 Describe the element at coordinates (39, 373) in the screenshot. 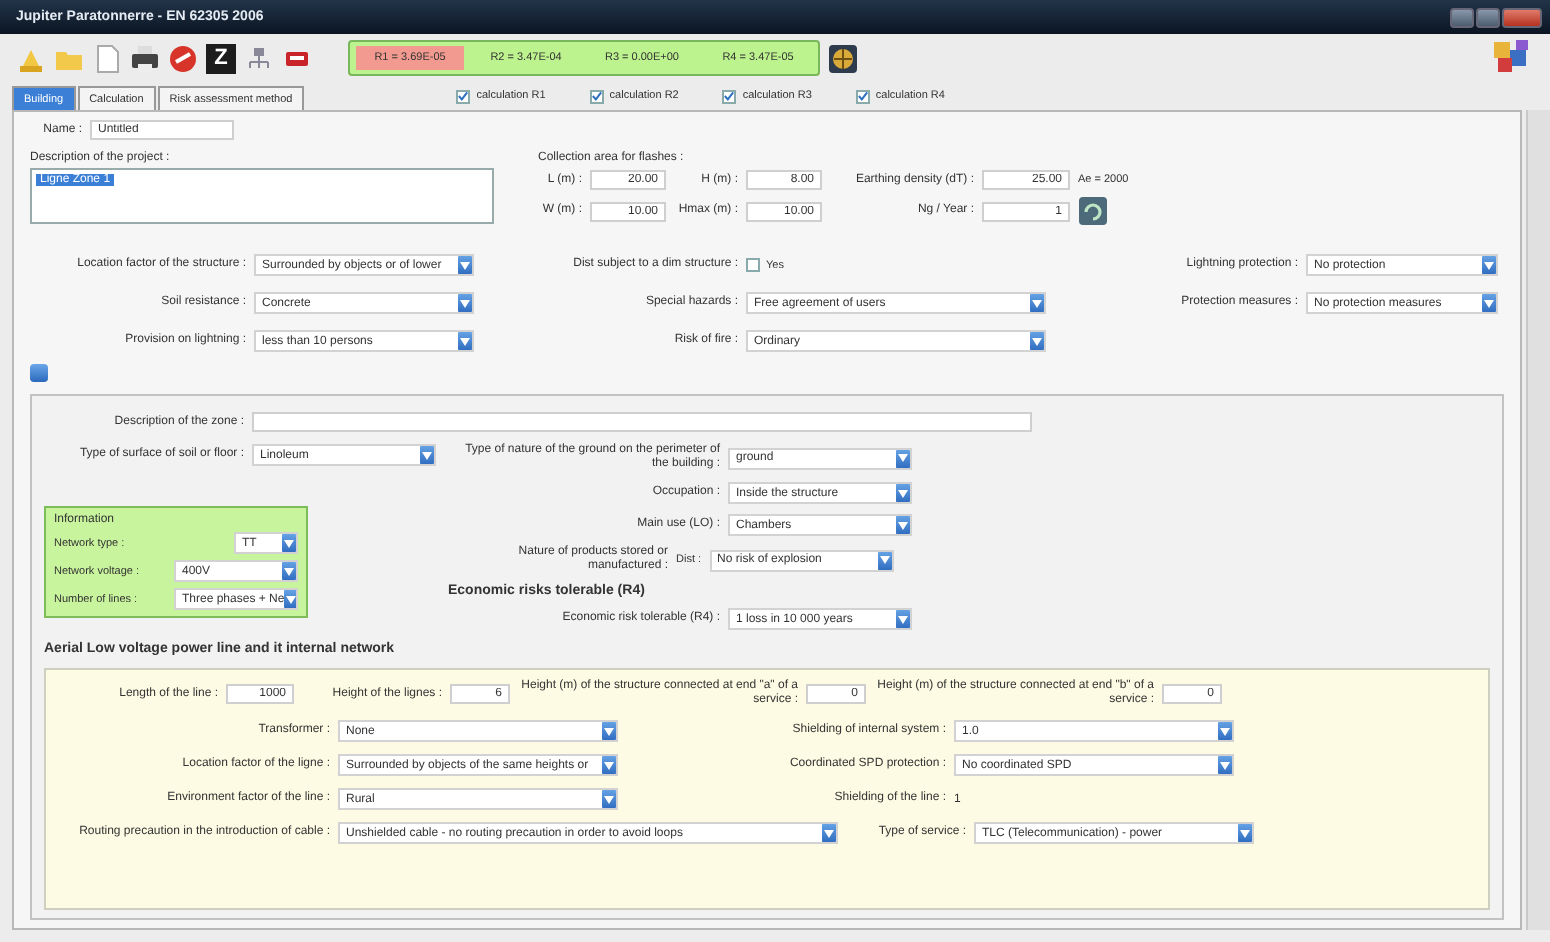

I see `collapse-button` at that location.